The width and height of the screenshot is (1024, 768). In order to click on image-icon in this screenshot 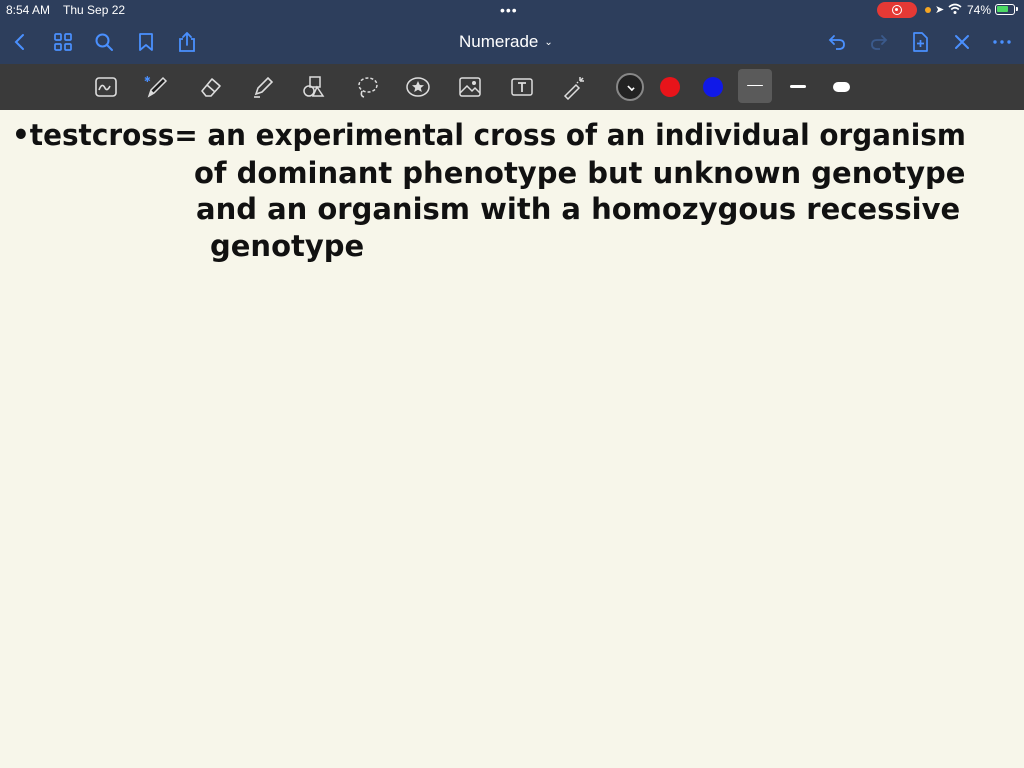, I will do `click(470, 87)`.